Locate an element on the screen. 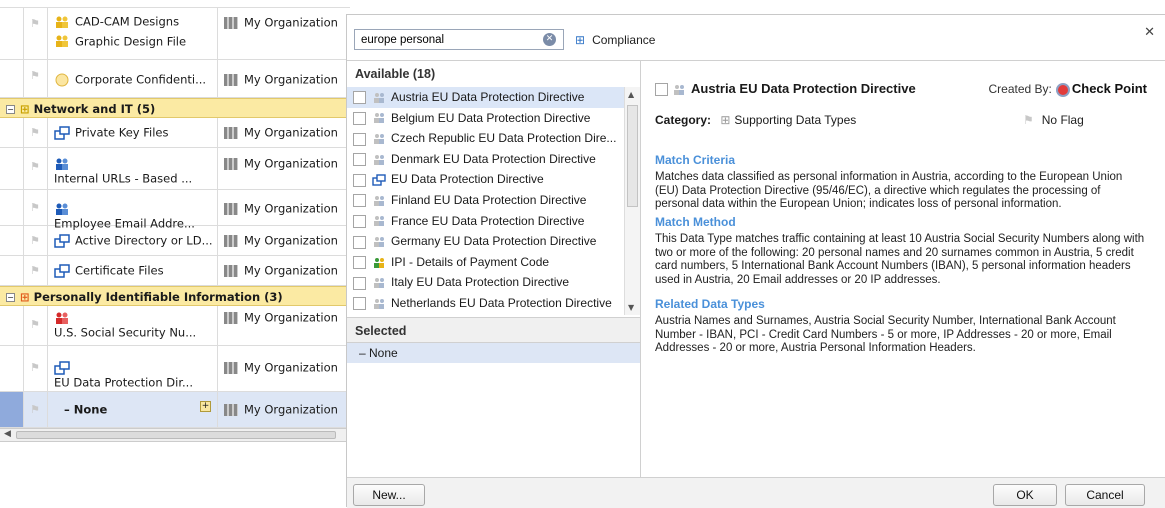 The image size is (1165, 508). available-item: Austria EU Data Protection Directive is located at coordinates (486, 97).